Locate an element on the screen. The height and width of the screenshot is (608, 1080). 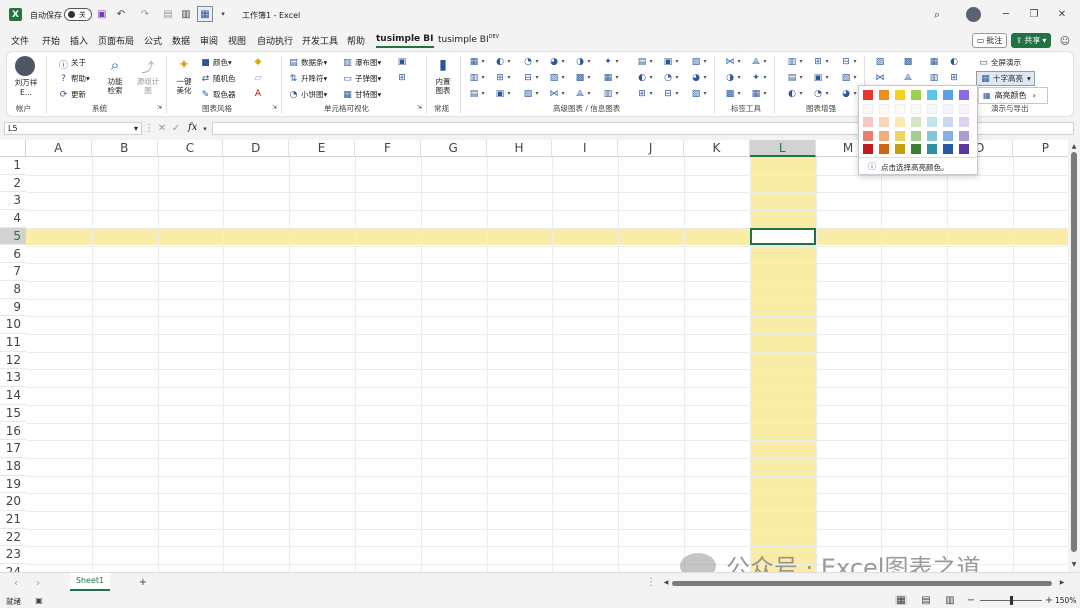
chart-type-icon: ▤ is located at coordinates (474, 94).